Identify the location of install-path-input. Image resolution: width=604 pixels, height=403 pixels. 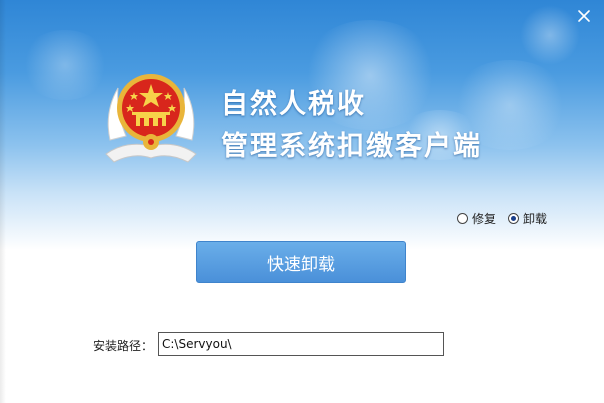
(301, 344).